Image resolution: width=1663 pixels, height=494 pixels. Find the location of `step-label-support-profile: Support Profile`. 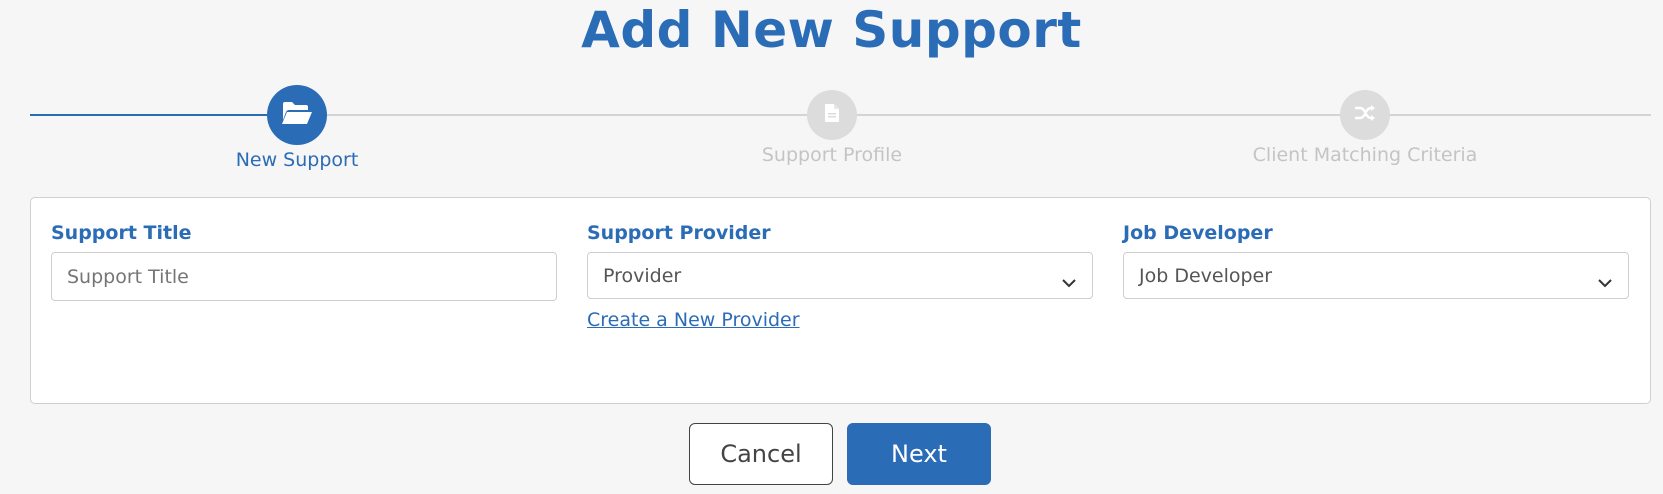

step-label-support-profile: Support Profile is located at coordinates (832, 155).